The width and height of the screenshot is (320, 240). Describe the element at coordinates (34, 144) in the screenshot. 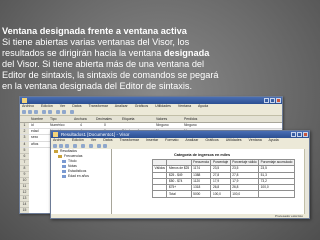

I see `cell-name: años` at that location.